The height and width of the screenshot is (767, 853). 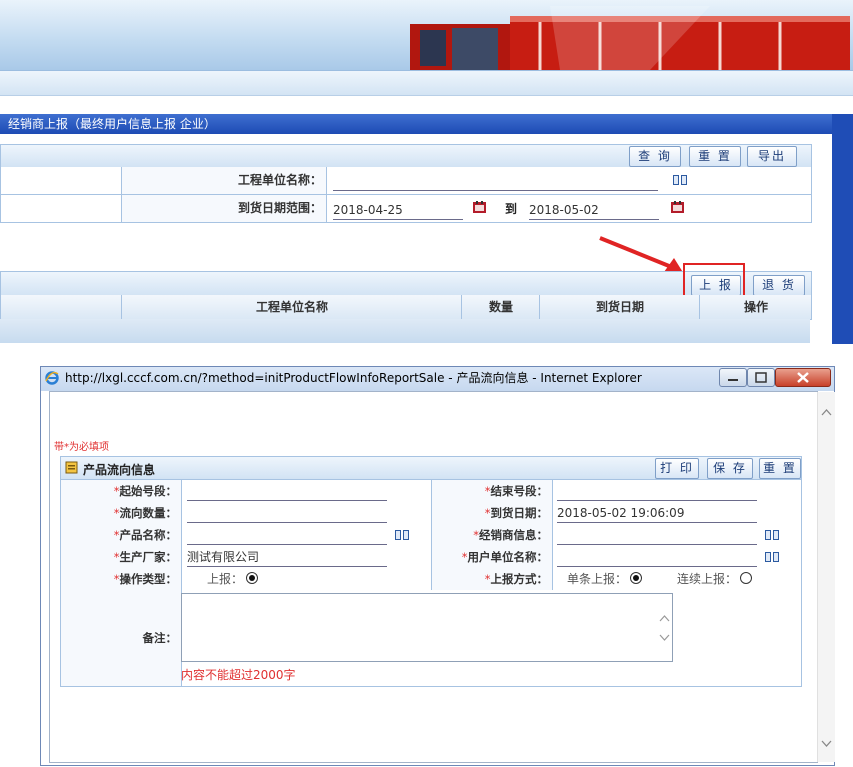 I want to click on minimize-icon, so click(x=733, y=380).